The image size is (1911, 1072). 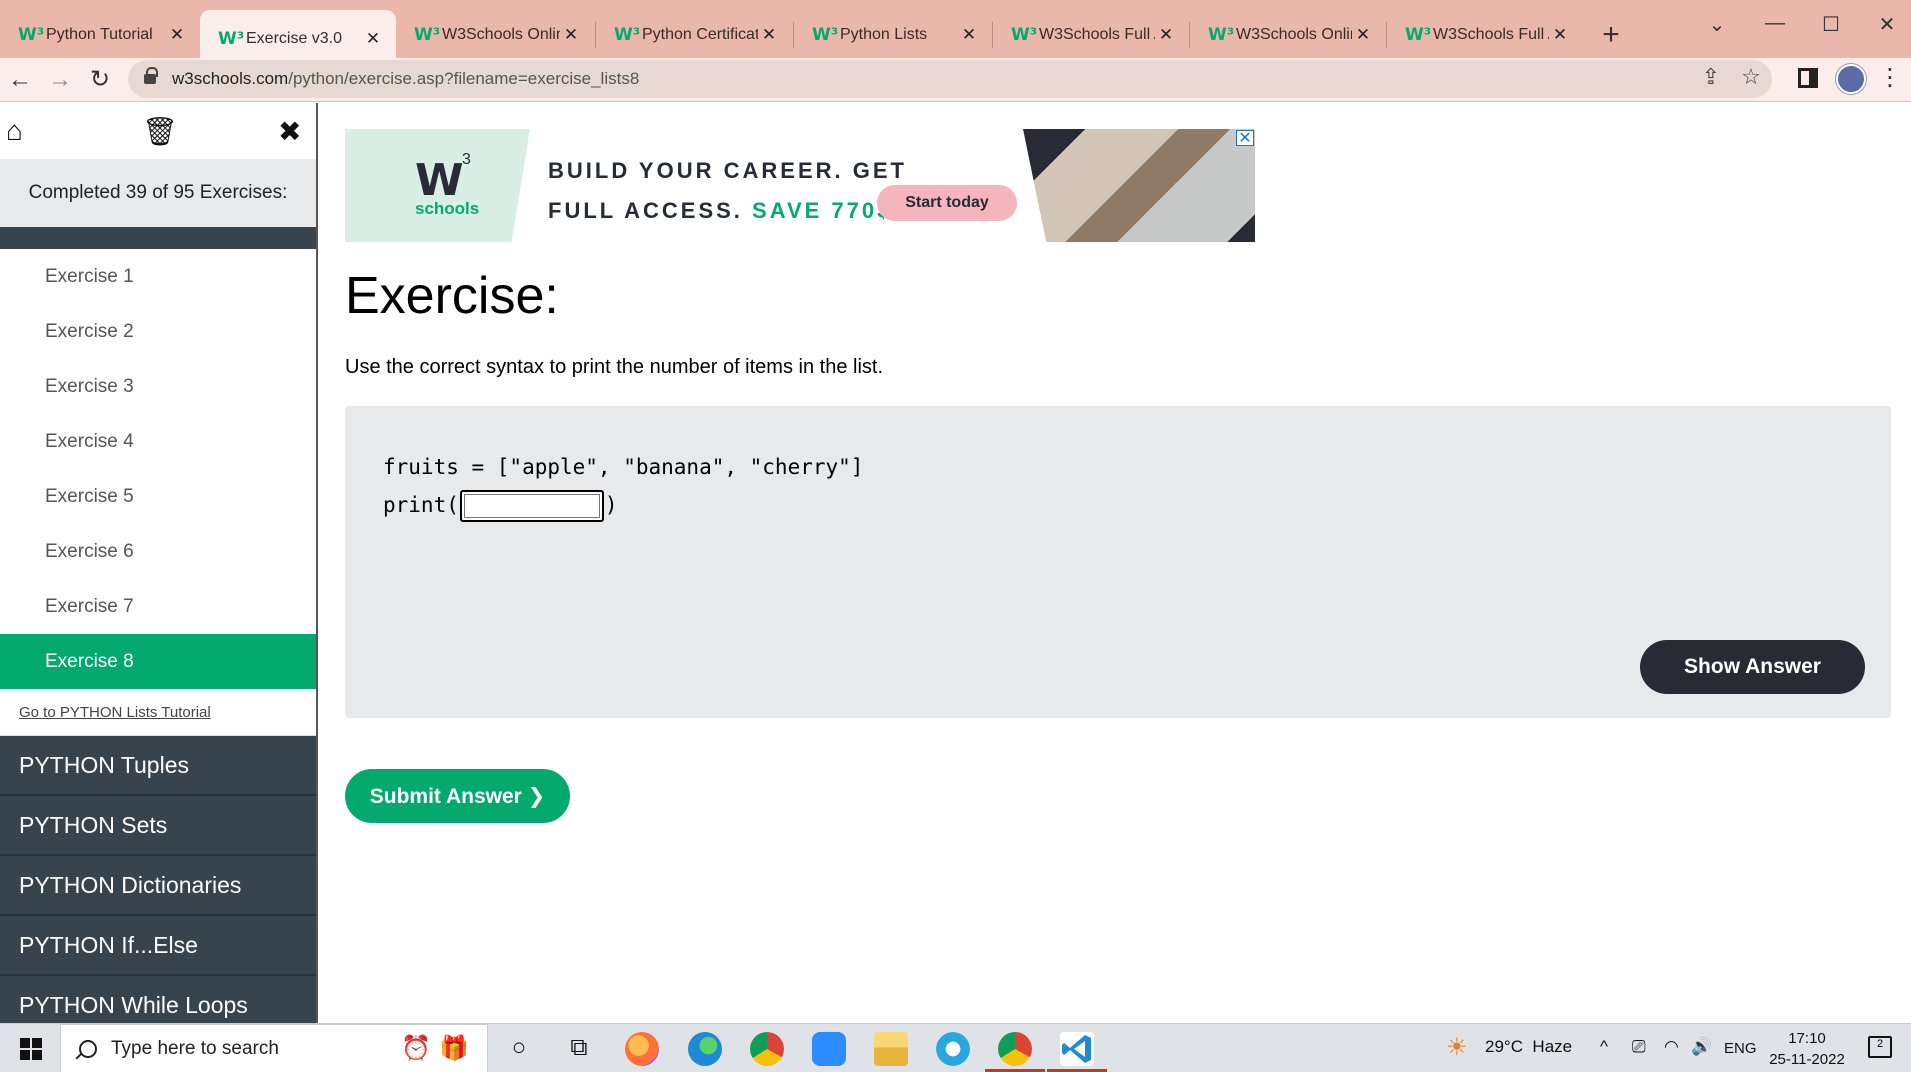 I want to click on sidebar-section-sets: PYTHON Sets, so click(x=158, y=826).